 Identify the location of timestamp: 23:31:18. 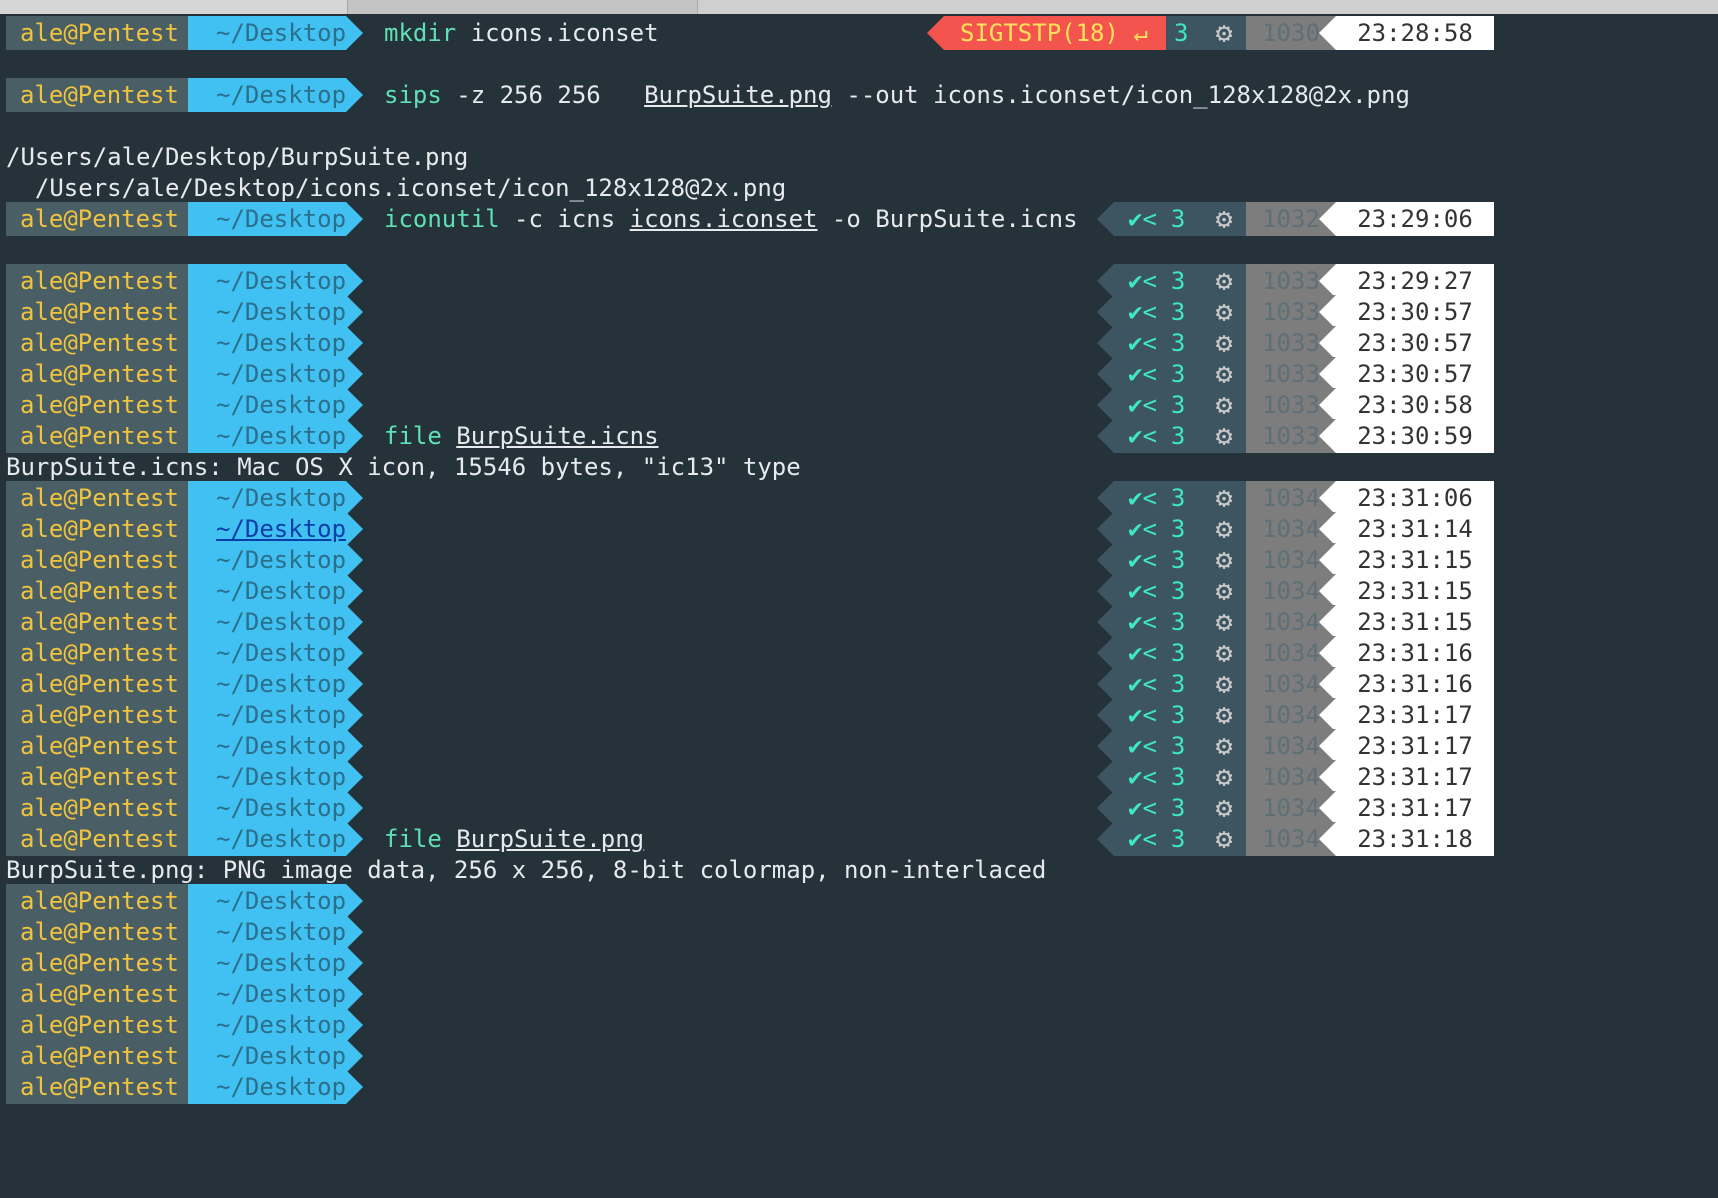
(1415, 839).